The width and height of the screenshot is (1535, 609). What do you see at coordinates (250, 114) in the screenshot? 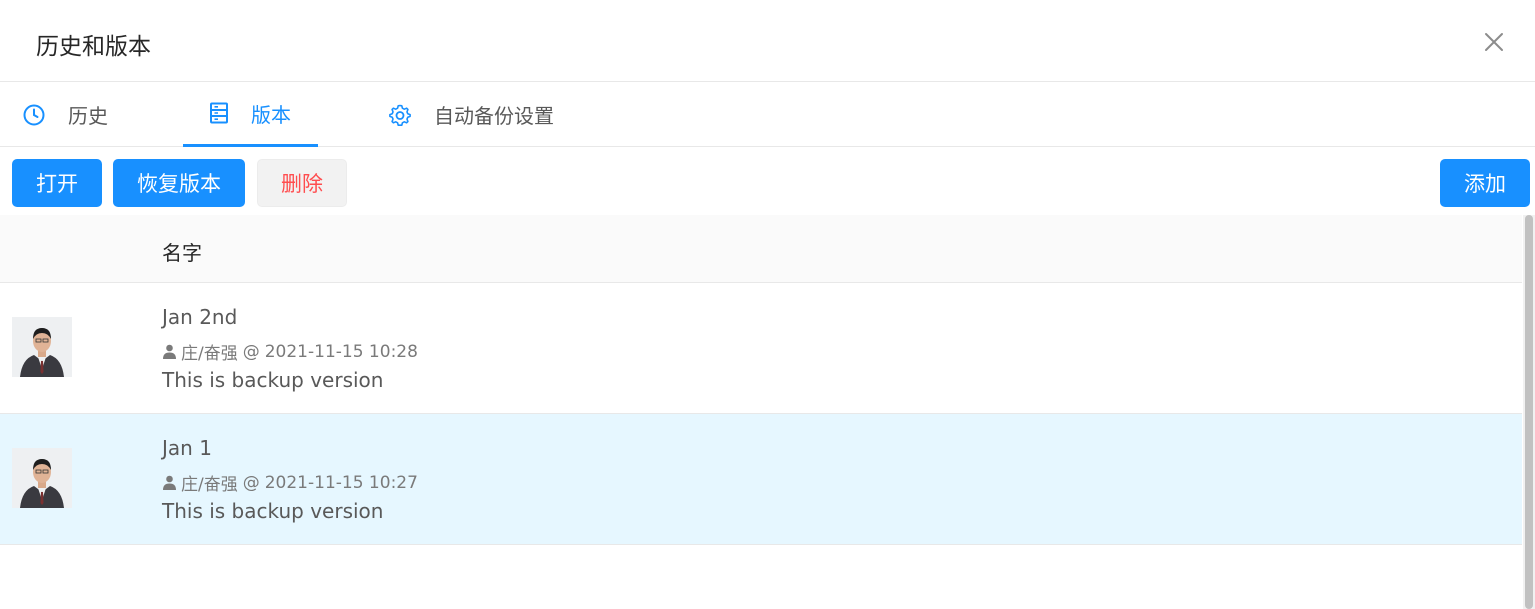
I see `tab-version: 版本` at bounding box center [250, 114].